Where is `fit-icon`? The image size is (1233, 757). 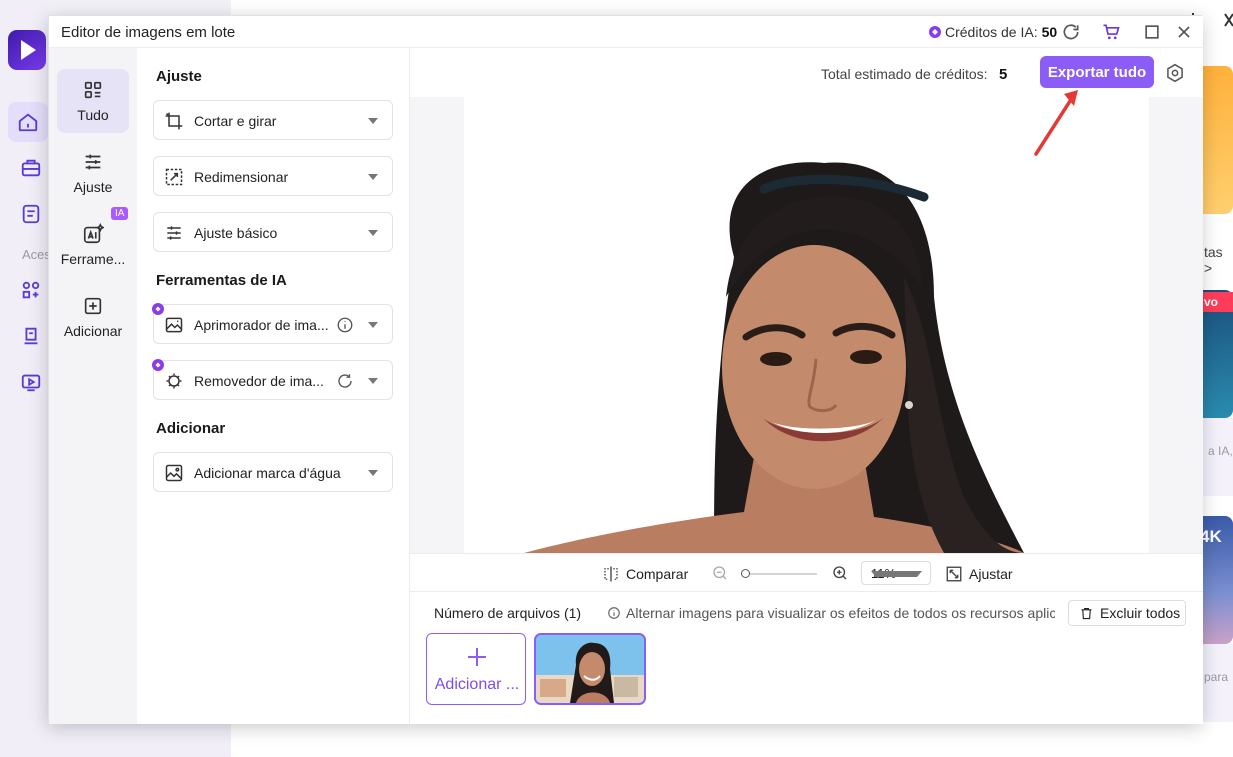
fit-icon is located at coordinates (954, 574).